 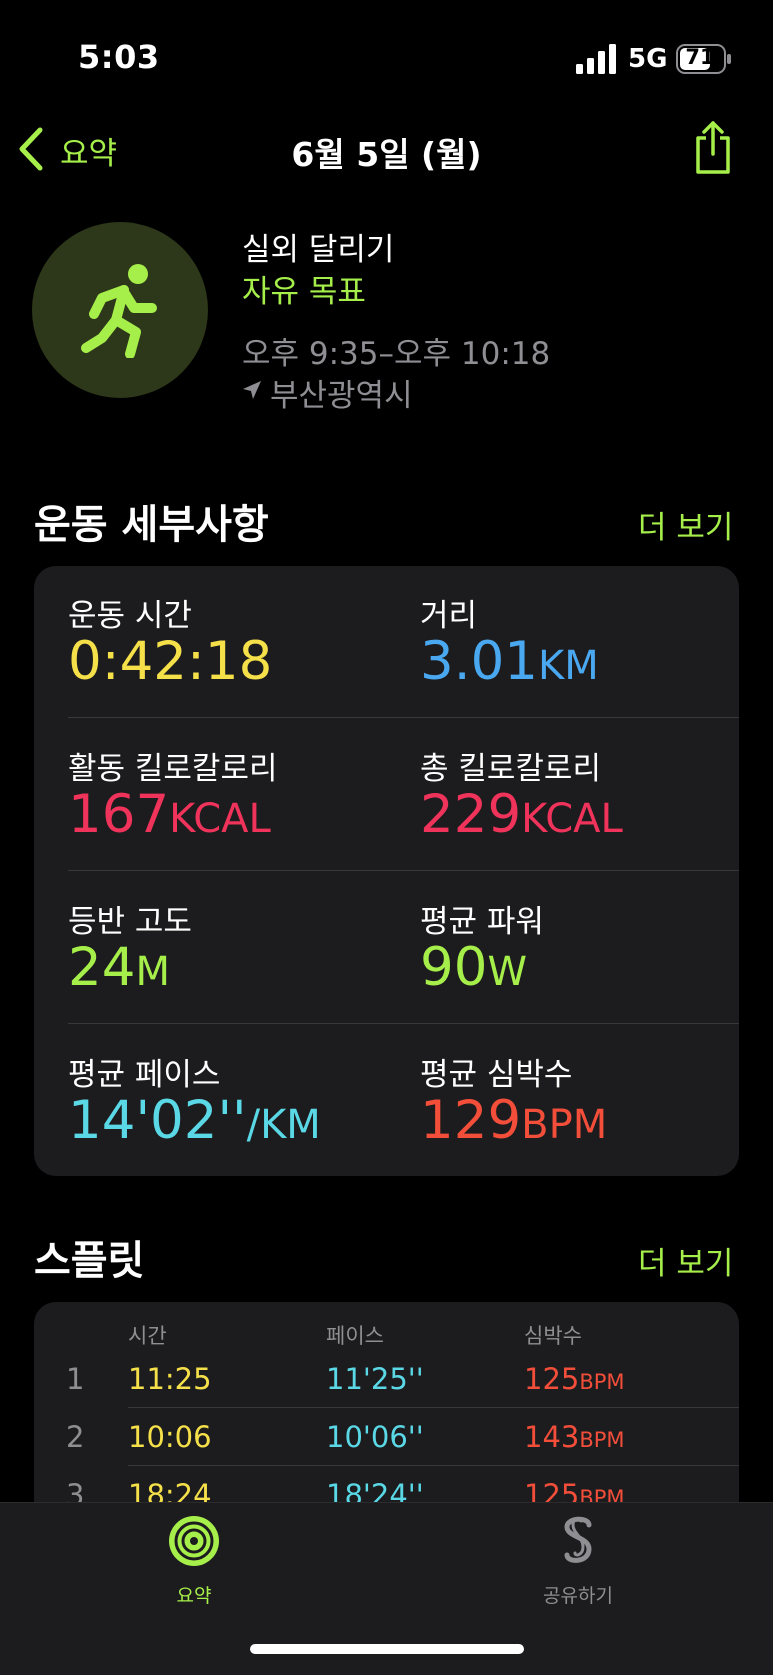 I want to click on activity-rings-icon, so click(x=194, y=1541).